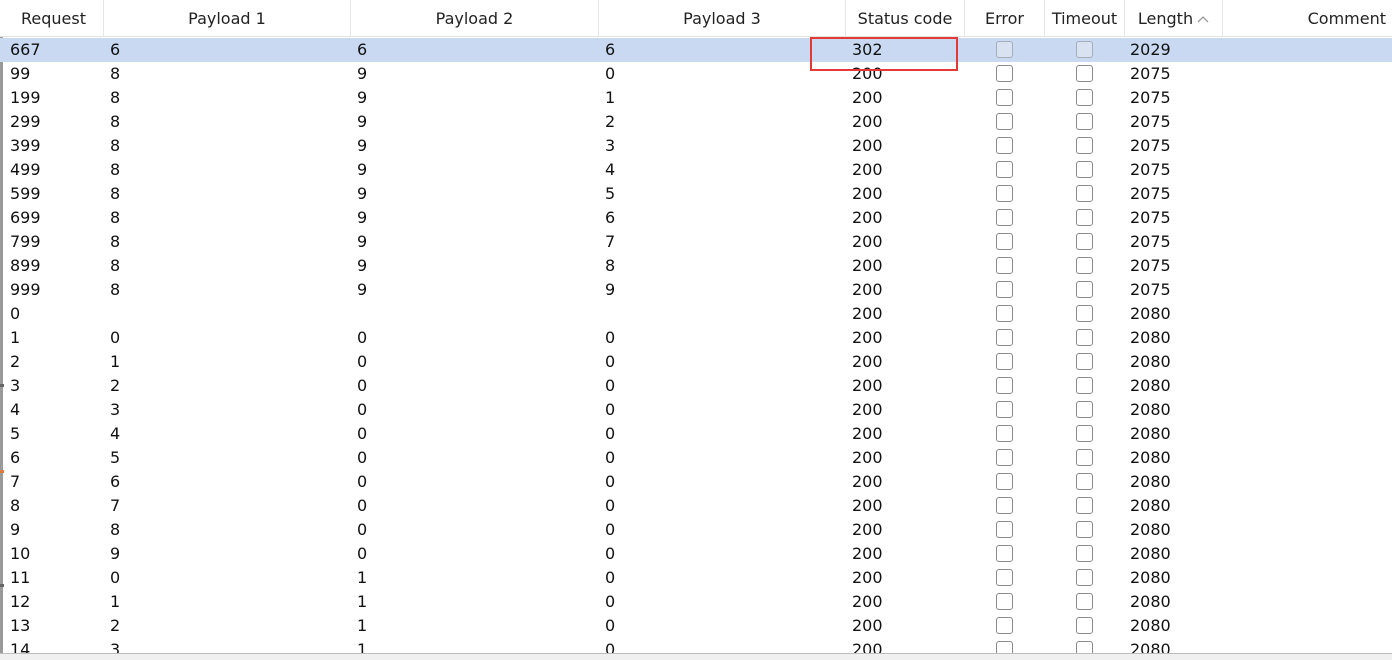 The height and width of the screenshot is (660, 1392). What do you see at coordinates (696, 482) in the screenshot?
I see `table-row: 7 6 0 0 200 2080` at bounding box center [696, 482].